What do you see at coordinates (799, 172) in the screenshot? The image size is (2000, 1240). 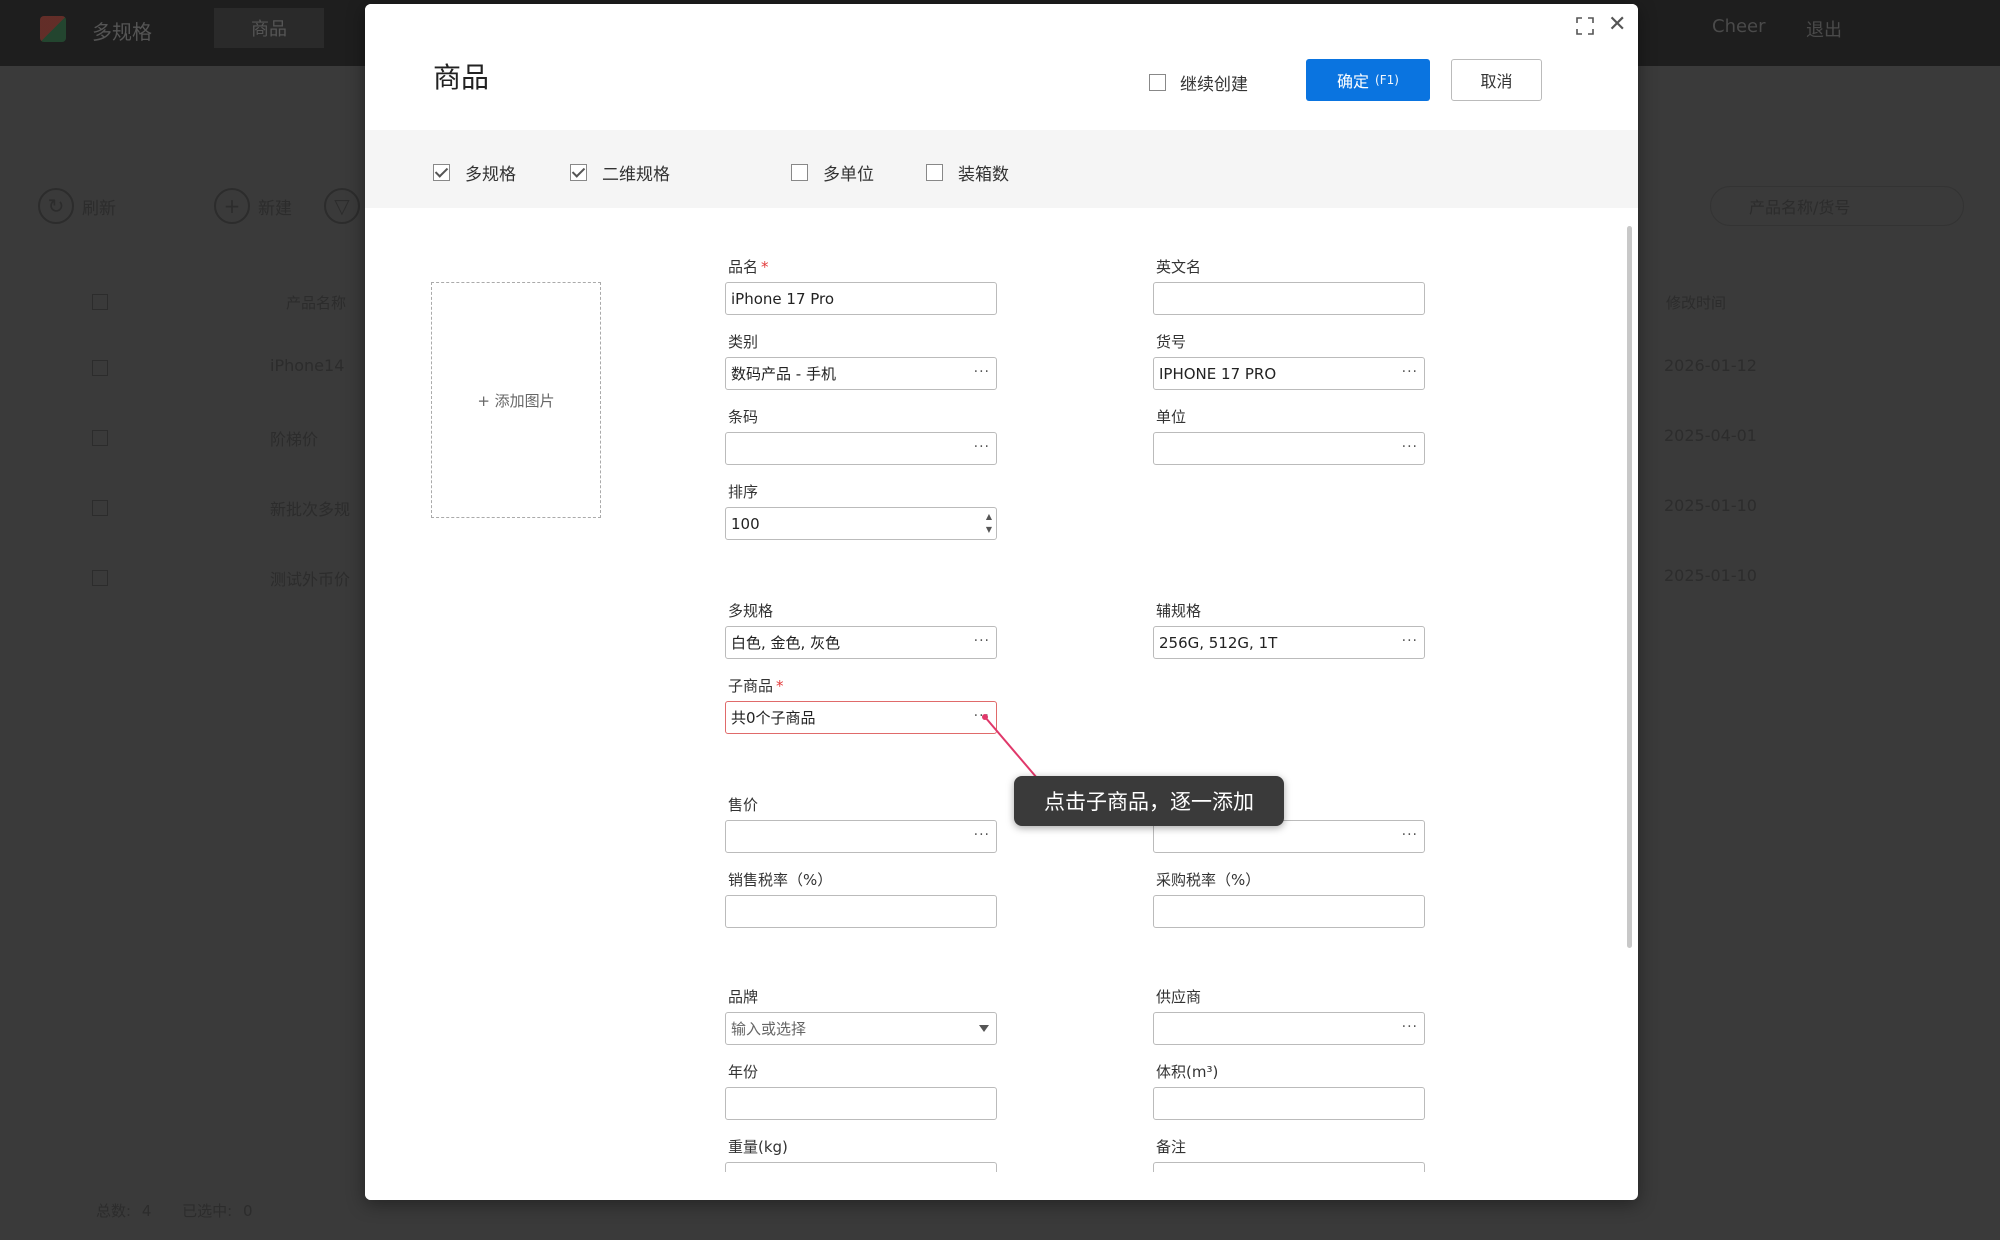 I see `multi-unit-checkbox` at bounding box center [799, 172].